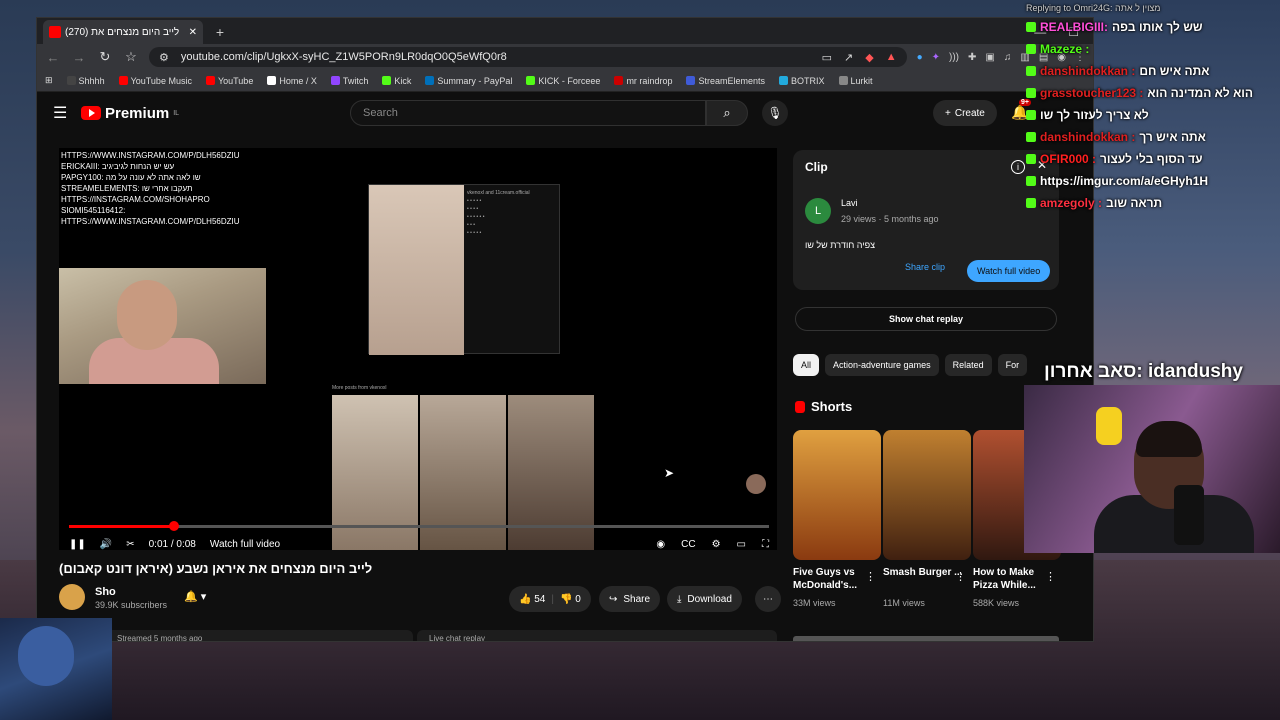 The height and width of the screenshot is (720, 1280). Describe the element at coordinates (563, 81) in the screenshot. I see `bookmark-item: KICK - Forceee` at that location.